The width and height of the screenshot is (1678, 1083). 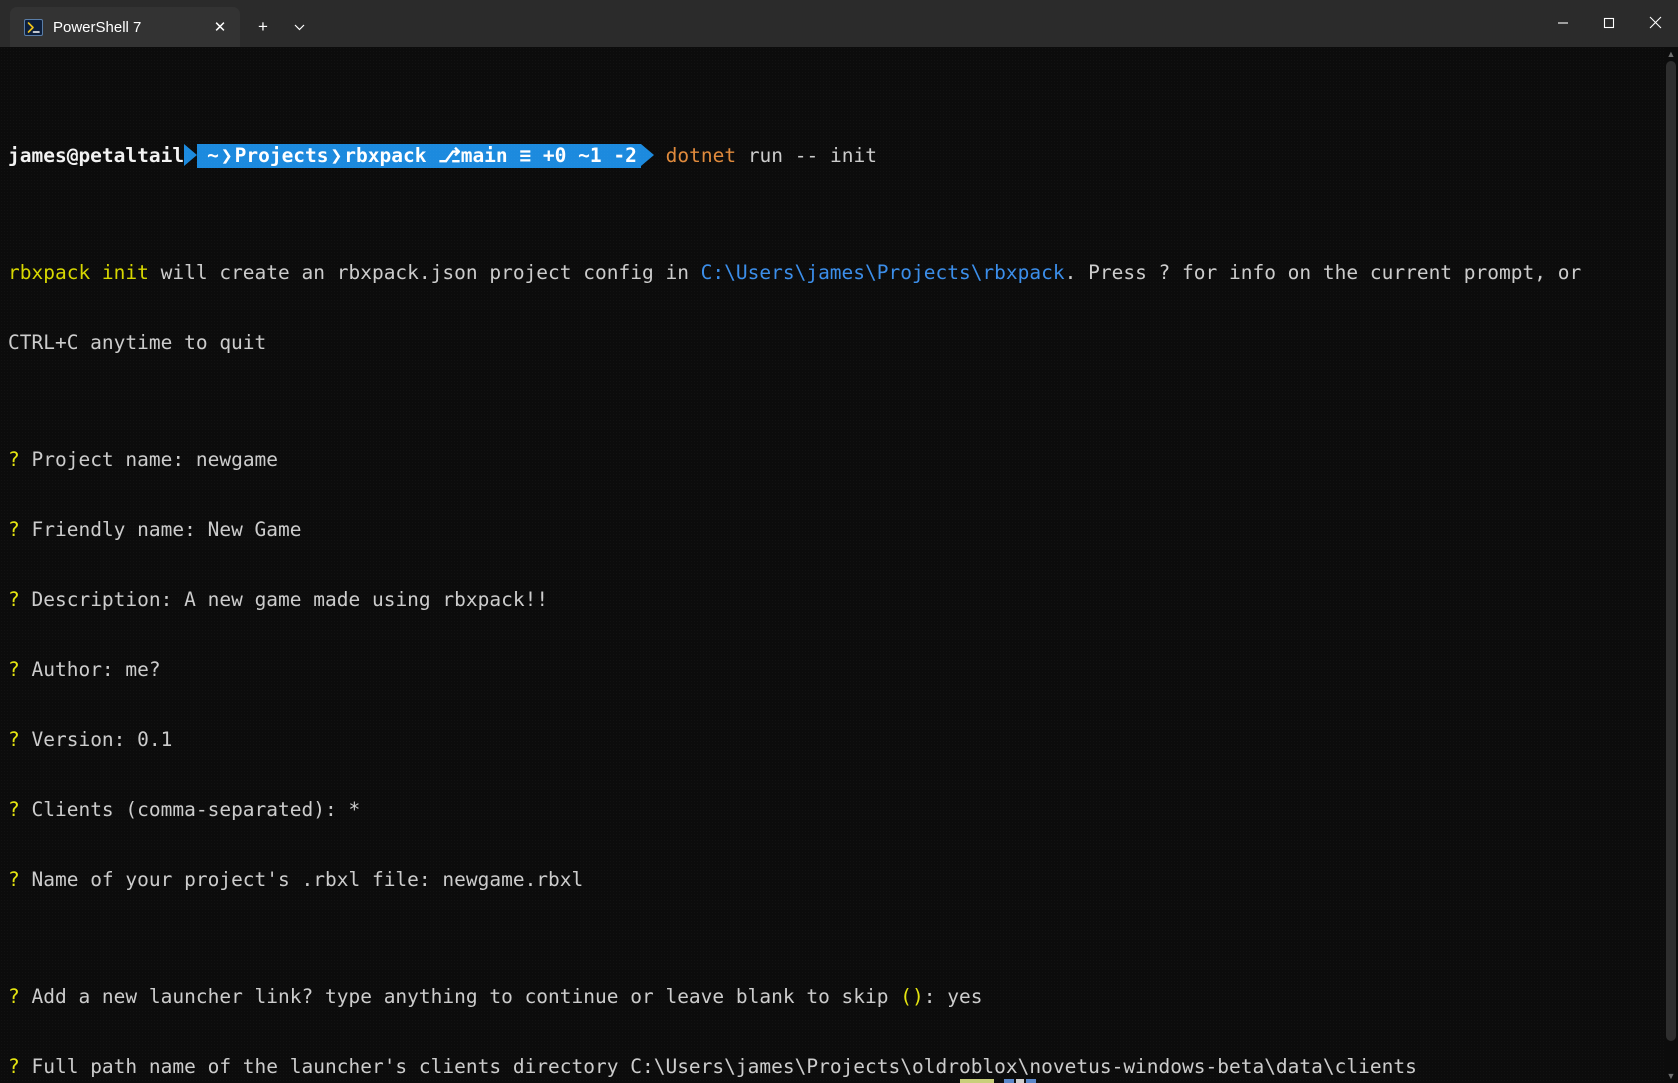 I want to click on new-tab-button: +, so click(x=263, y=27).